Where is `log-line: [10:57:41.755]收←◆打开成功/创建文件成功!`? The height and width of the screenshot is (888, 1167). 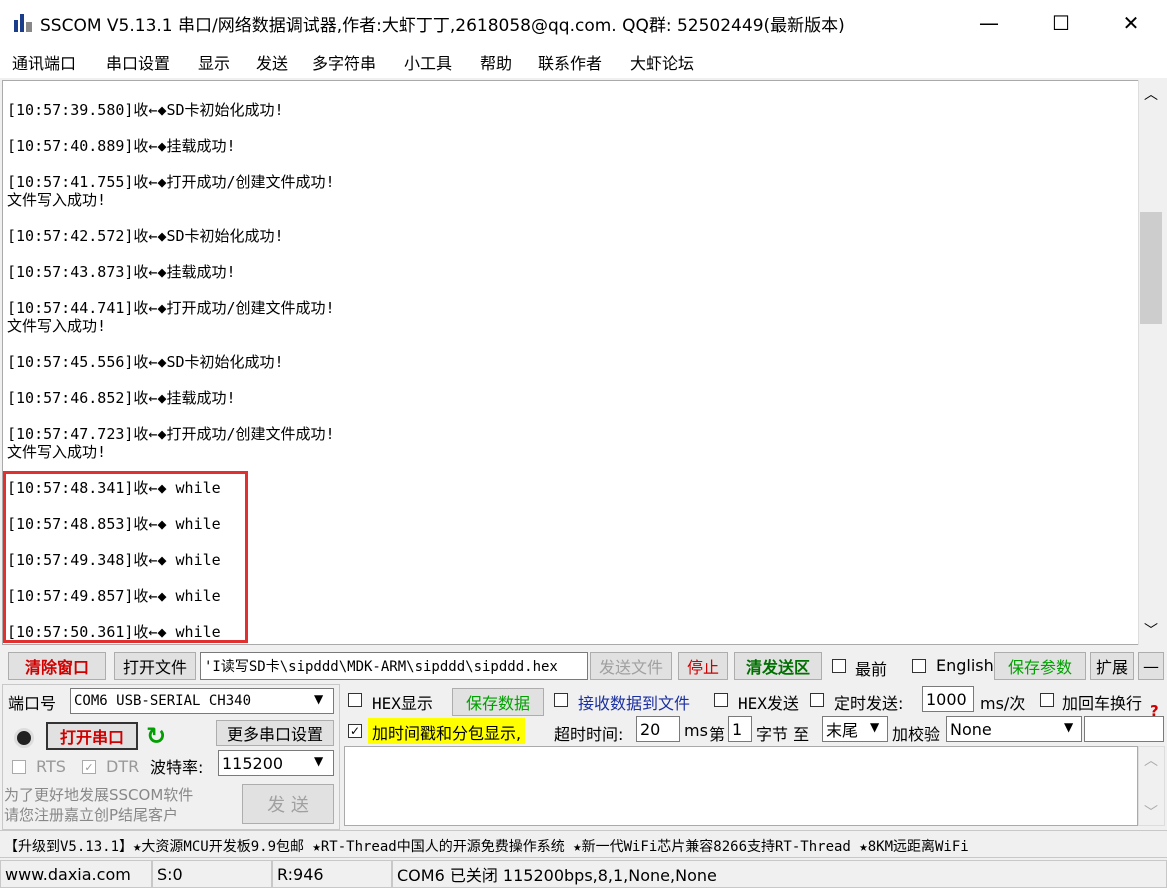 log-line: [10:57:41.755]收←◆打开成功/创建文件成功! is located at coordinates (171, 182).